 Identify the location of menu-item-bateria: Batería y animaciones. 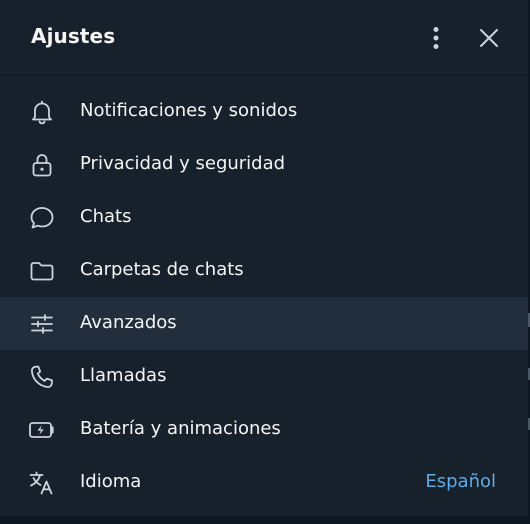
(264, 429).